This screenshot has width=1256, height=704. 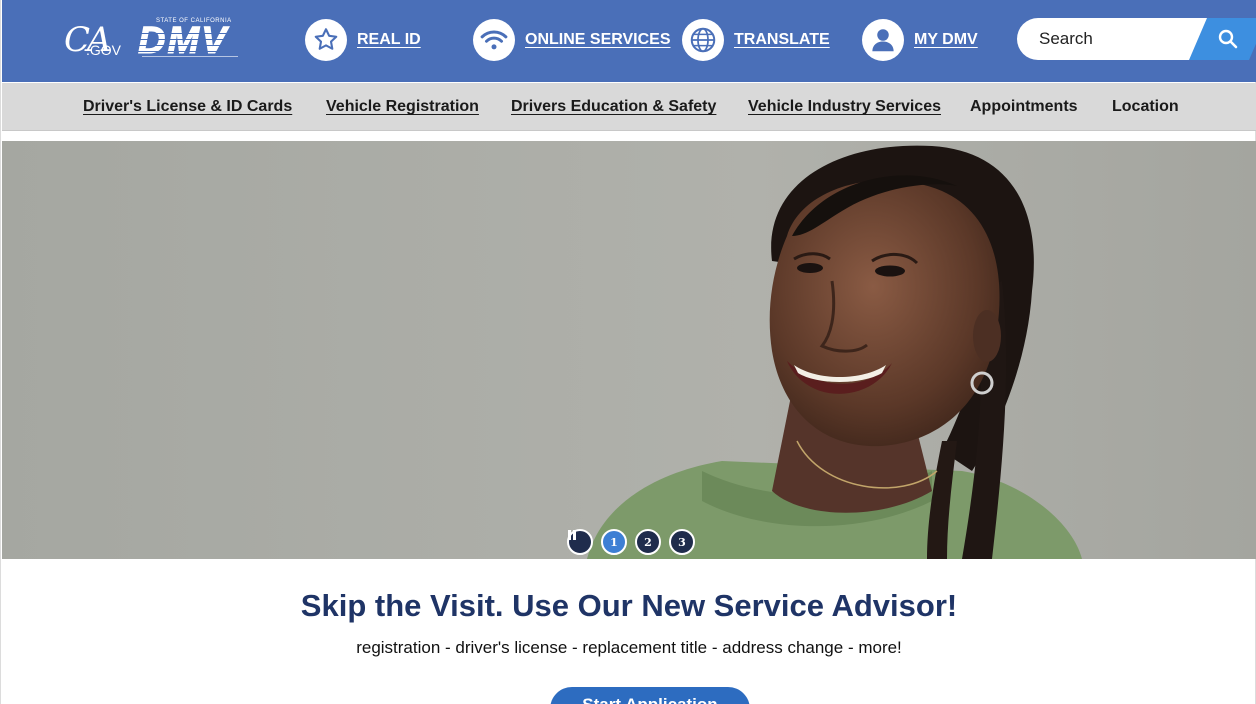 What do you see at coordinates (1228, 39) in the screenshot?
I see `search-icon` at bounding box center [1228, 39].